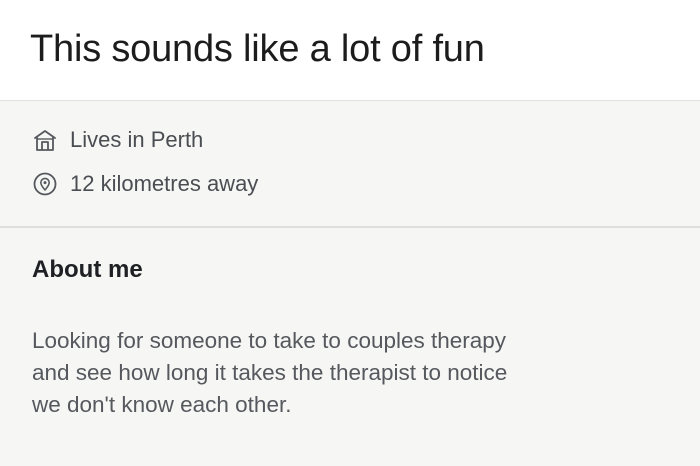  What do you see at coordinates (87, 269) in the screenshot?
I see `about-me-heading: About me` at bounding box center [87, 269].